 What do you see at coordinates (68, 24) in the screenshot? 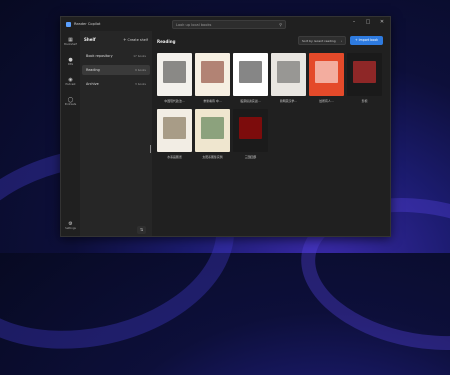
I see `app-logo-icon` at bounding box center [68, 24].